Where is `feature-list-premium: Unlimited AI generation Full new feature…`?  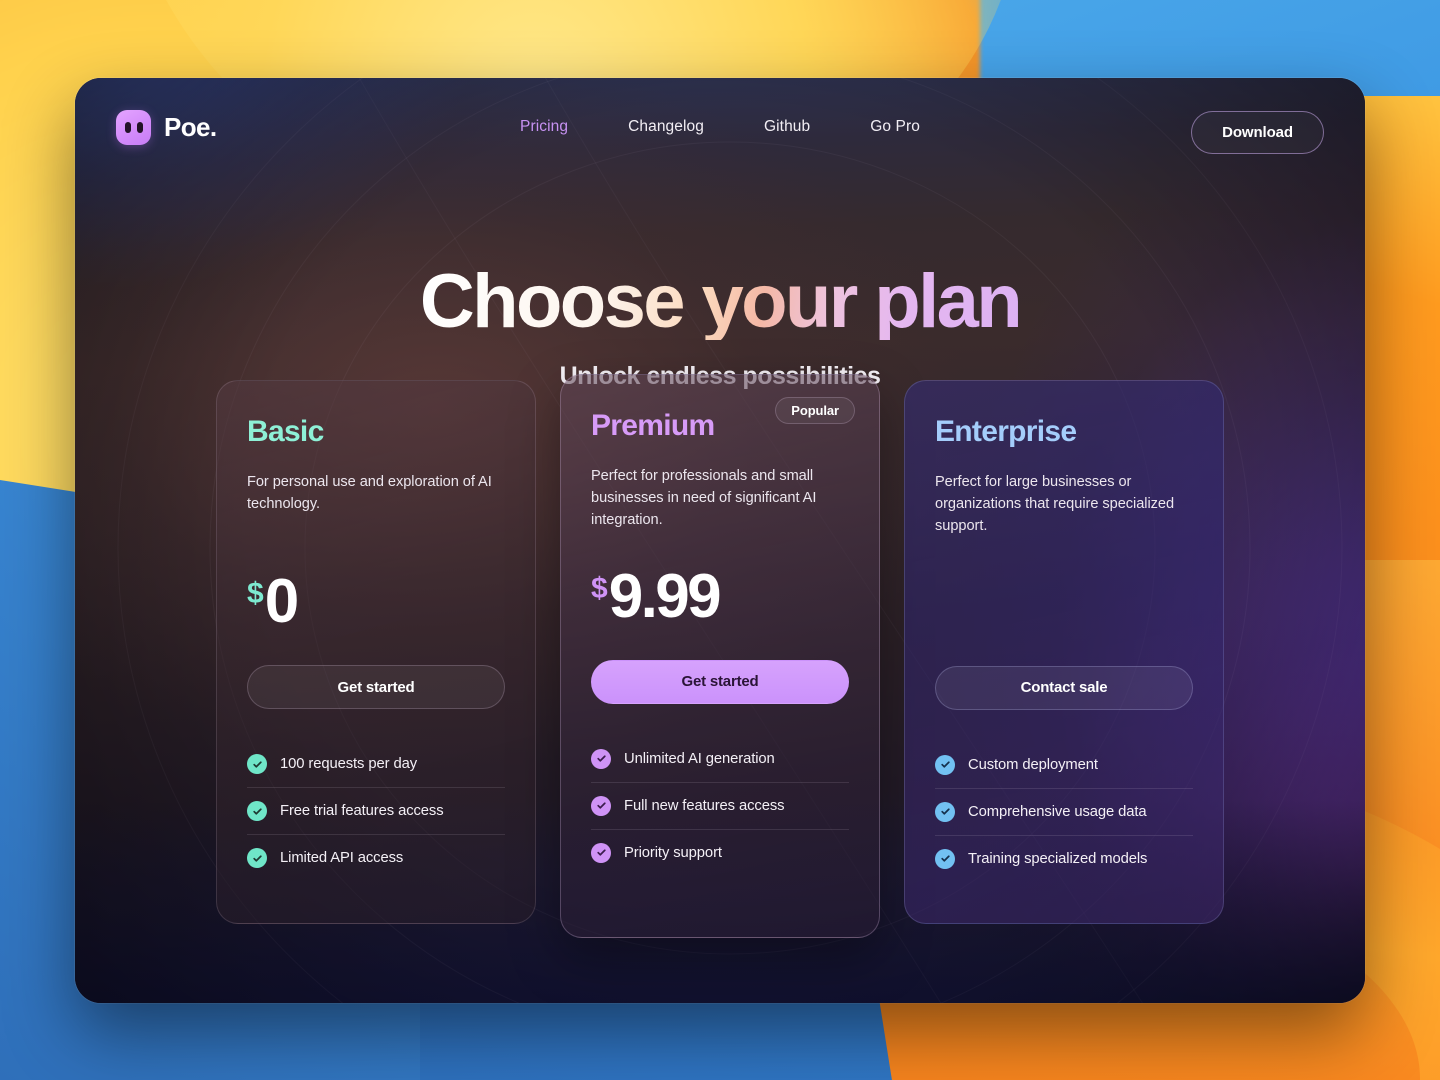 feature-list-premium: Unlimited AI generation Full new feature… is located at coordinates (720, 806).